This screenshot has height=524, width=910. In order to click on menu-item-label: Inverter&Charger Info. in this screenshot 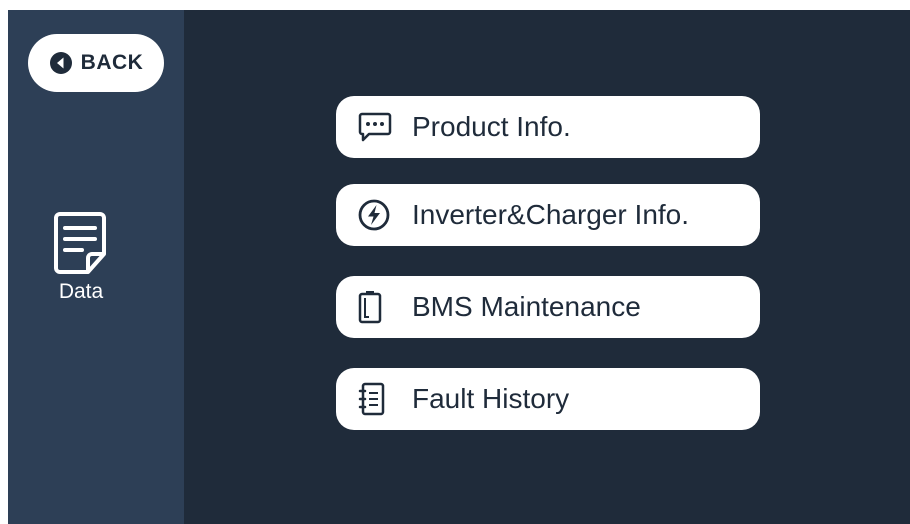, I will do `click(551, 214)`.